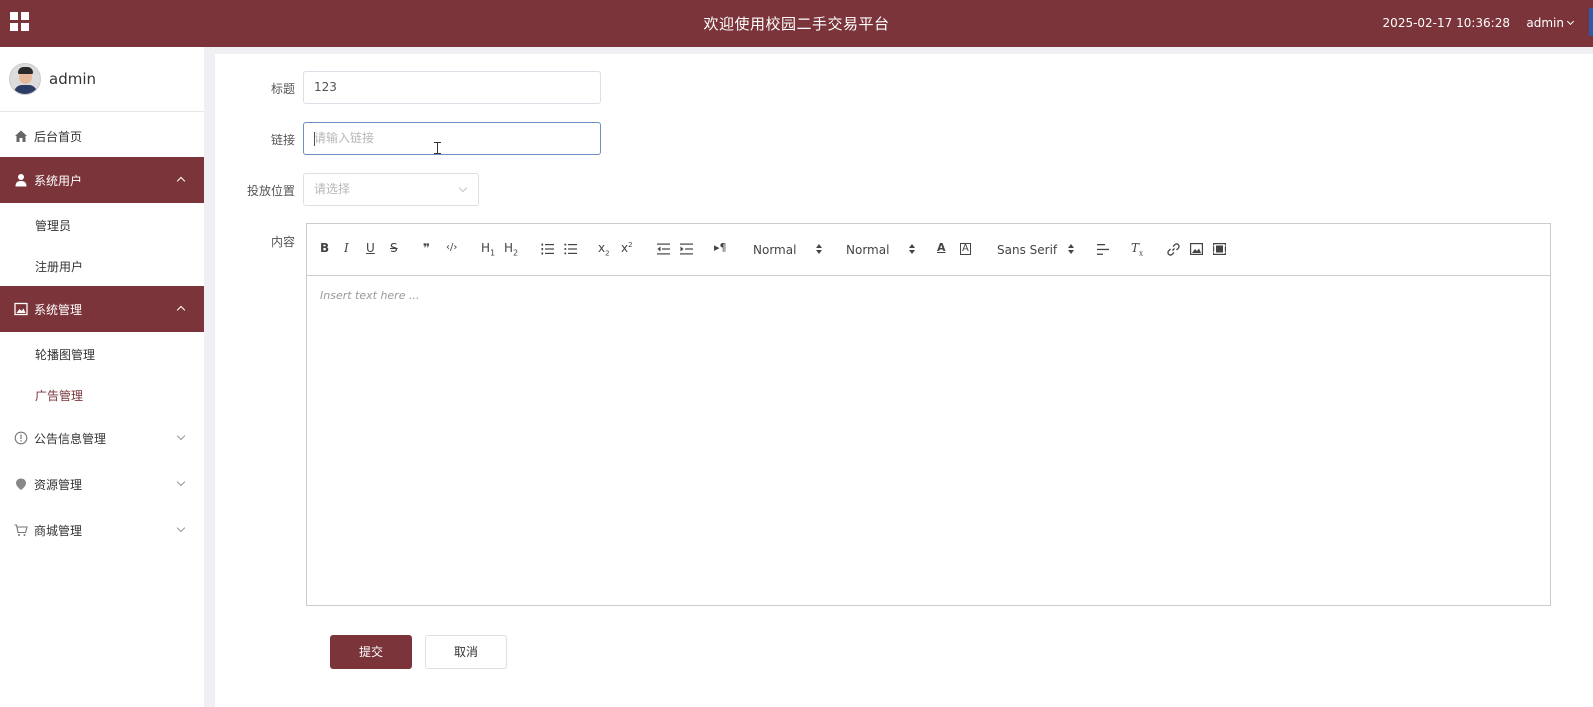 The height and width of the screenshot is (707, 1593). Describe the element at coordinates (324, 248) in the screenshot. I see `bold-icon: B` at that location.